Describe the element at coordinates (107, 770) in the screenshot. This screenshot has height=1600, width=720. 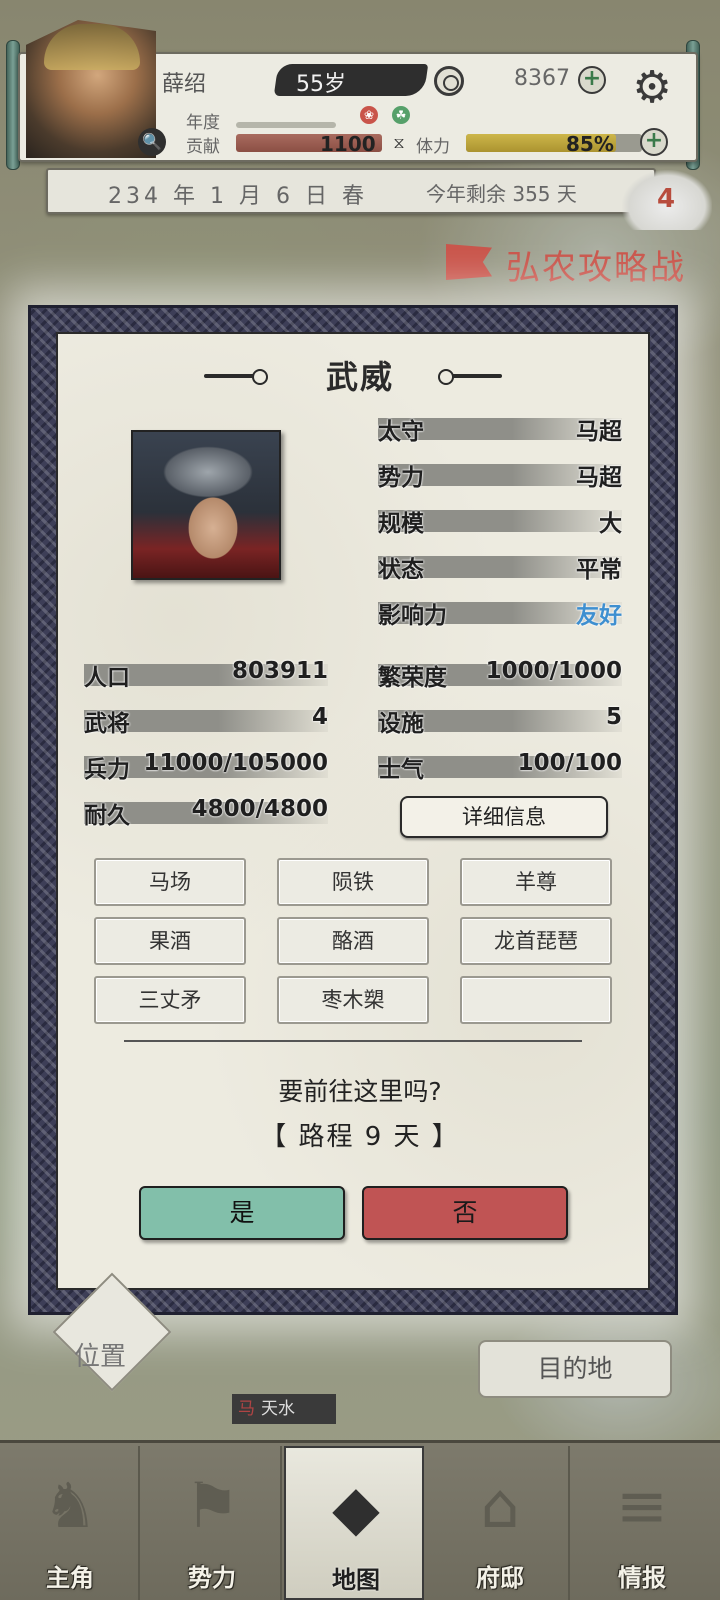
I see `stat-label: 兵力` at that location.